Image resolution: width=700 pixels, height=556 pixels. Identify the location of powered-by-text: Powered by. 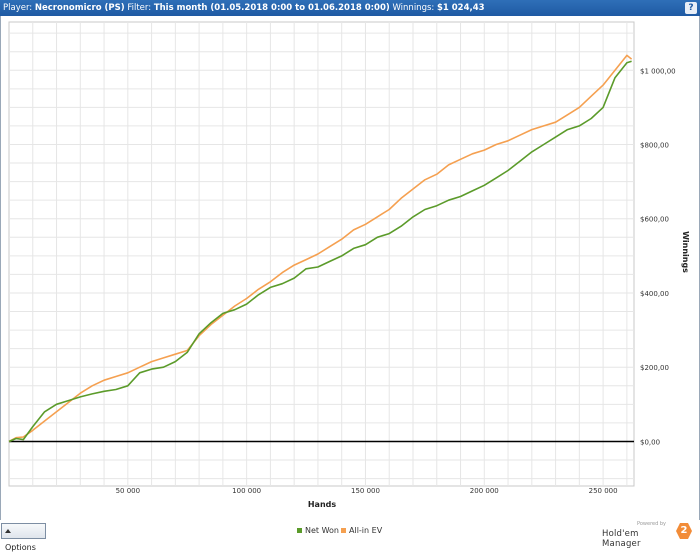
(651, 524).